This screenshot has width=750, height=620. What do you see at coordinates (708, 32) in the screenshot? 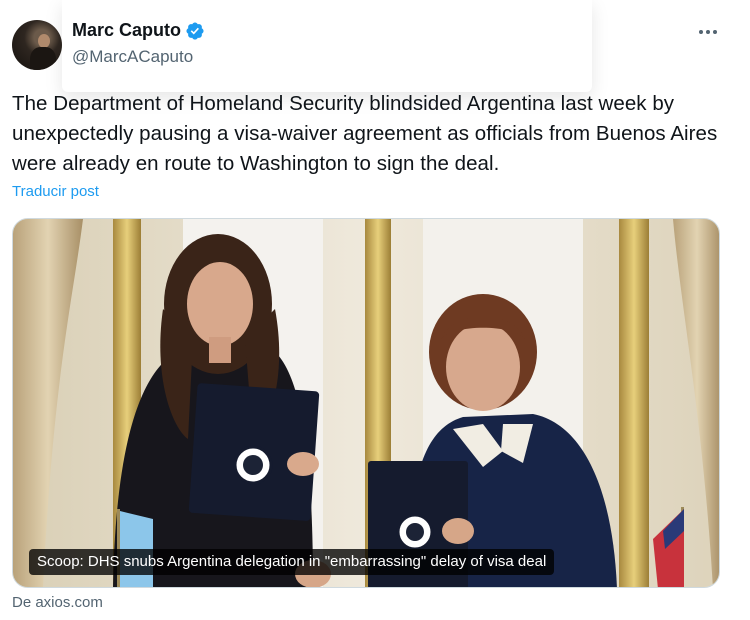
I see `more-options-icon` at bounding box center [708, 32].